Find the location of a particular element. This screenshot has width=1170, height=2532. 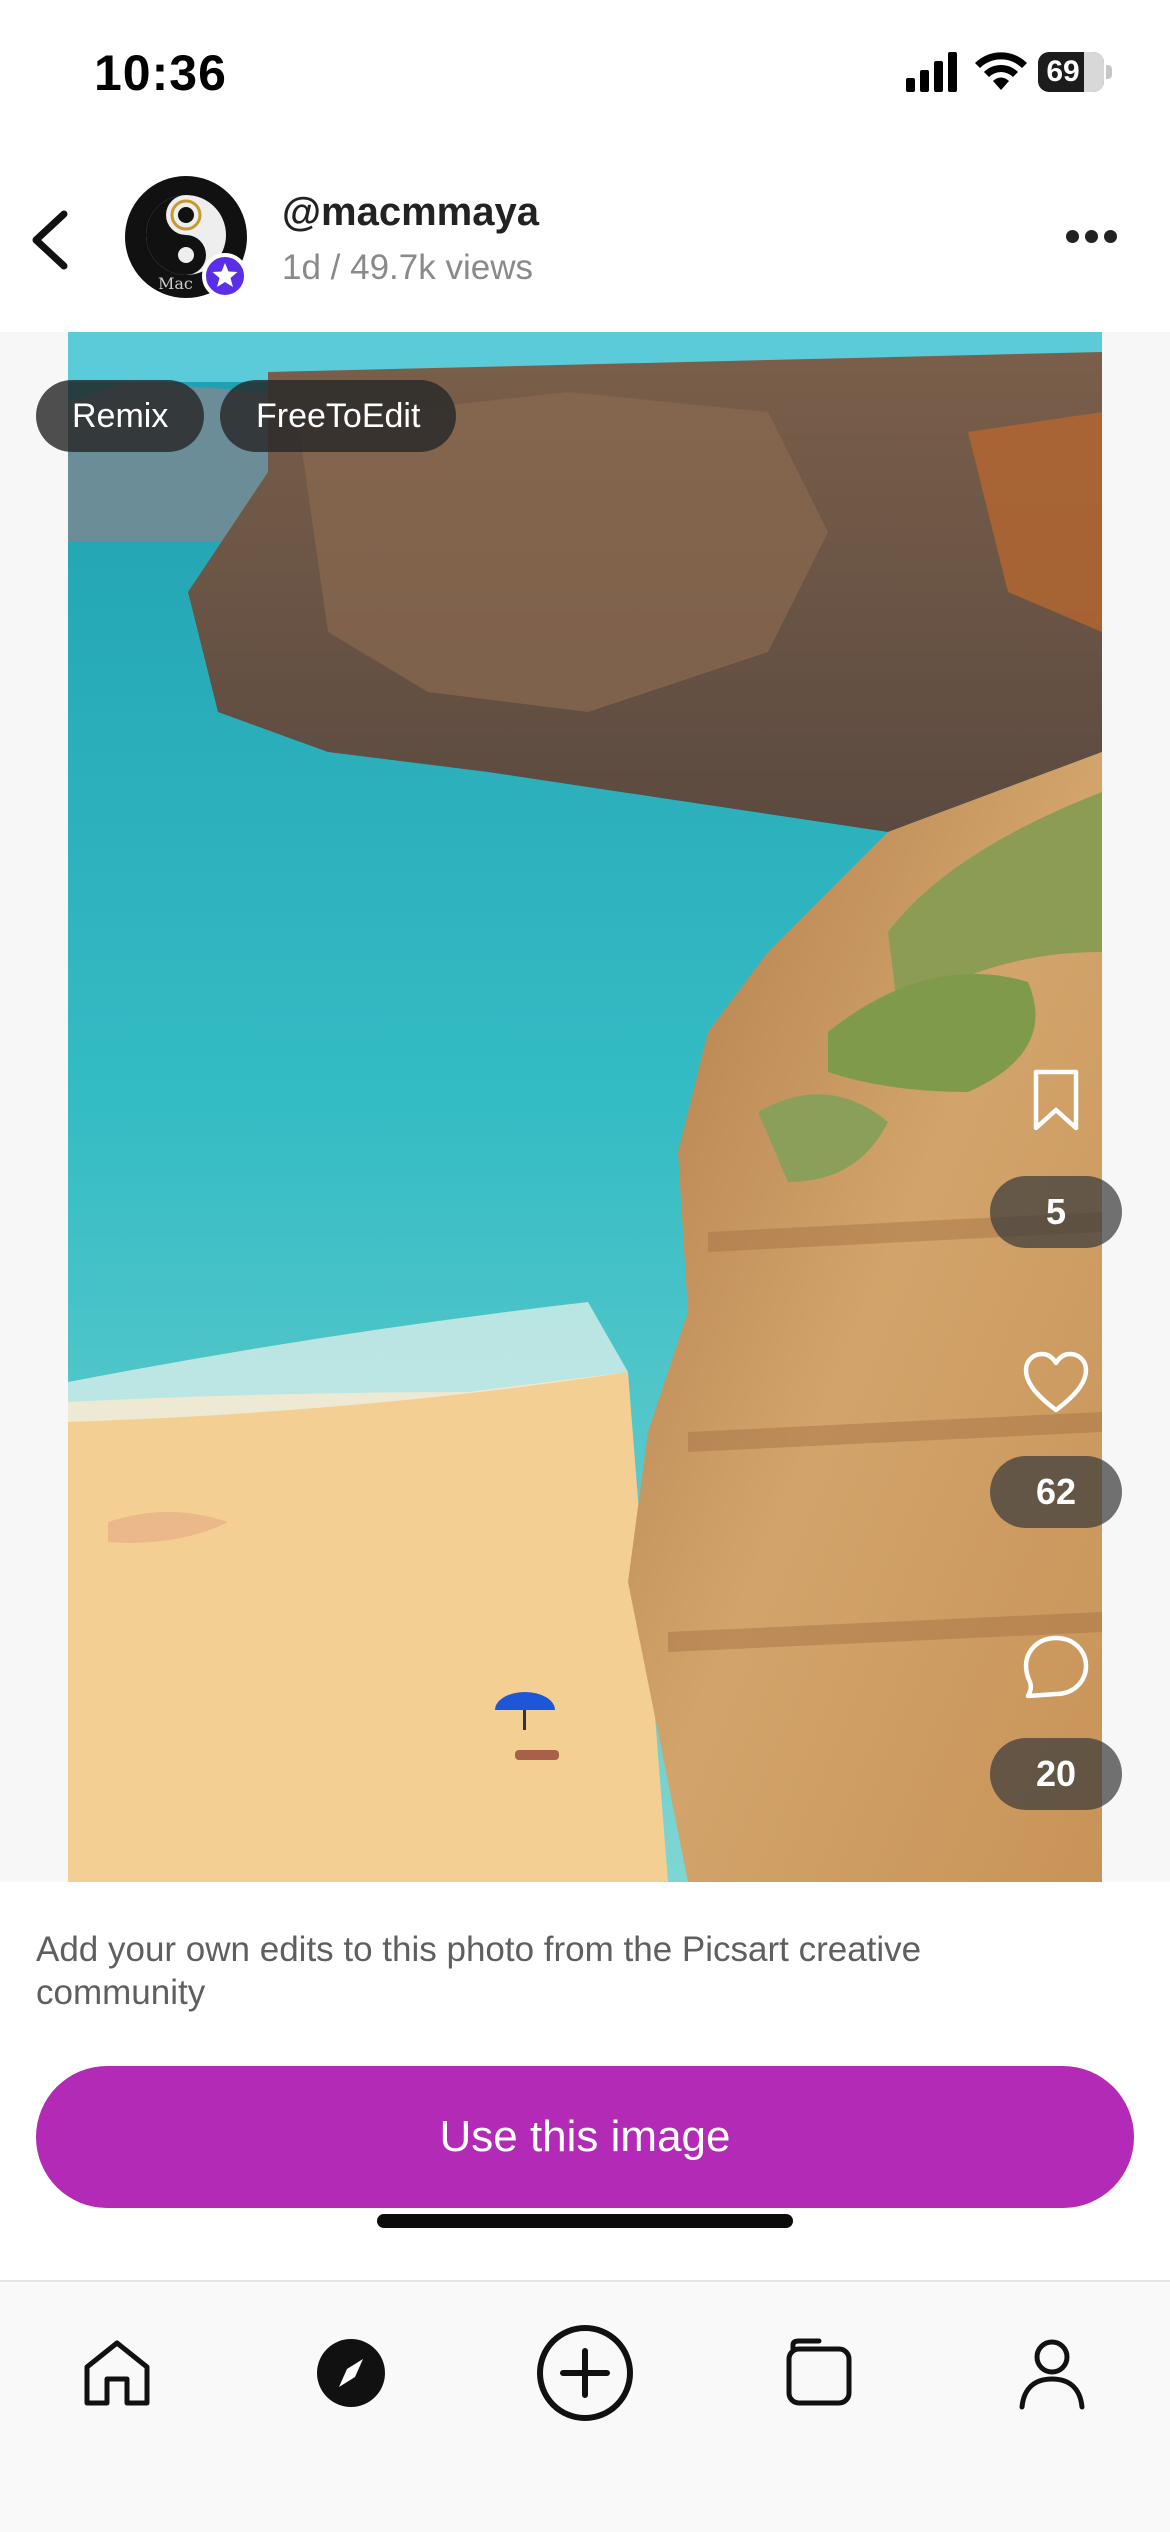

bottom-nav is located at coordinates (585, 2406).